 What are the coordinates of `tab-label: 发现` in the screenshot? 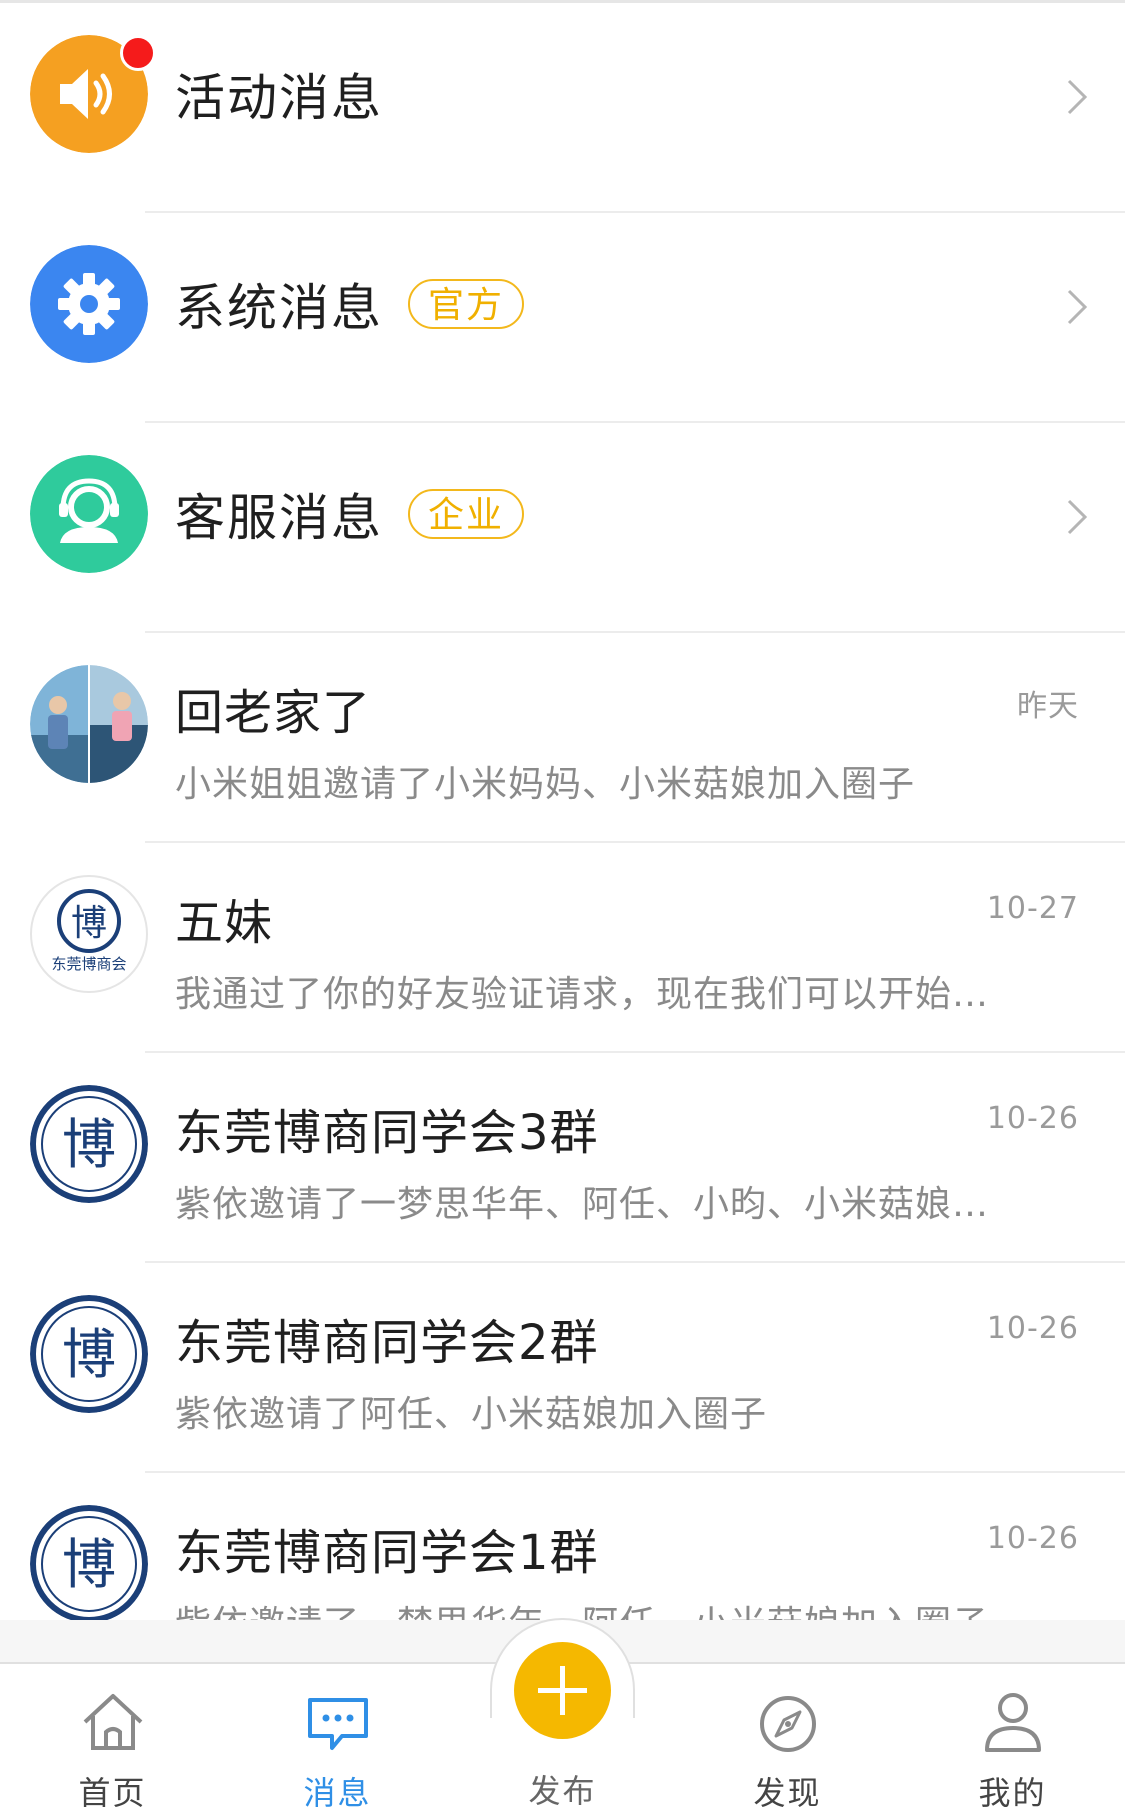 It's located at (787, 1793).